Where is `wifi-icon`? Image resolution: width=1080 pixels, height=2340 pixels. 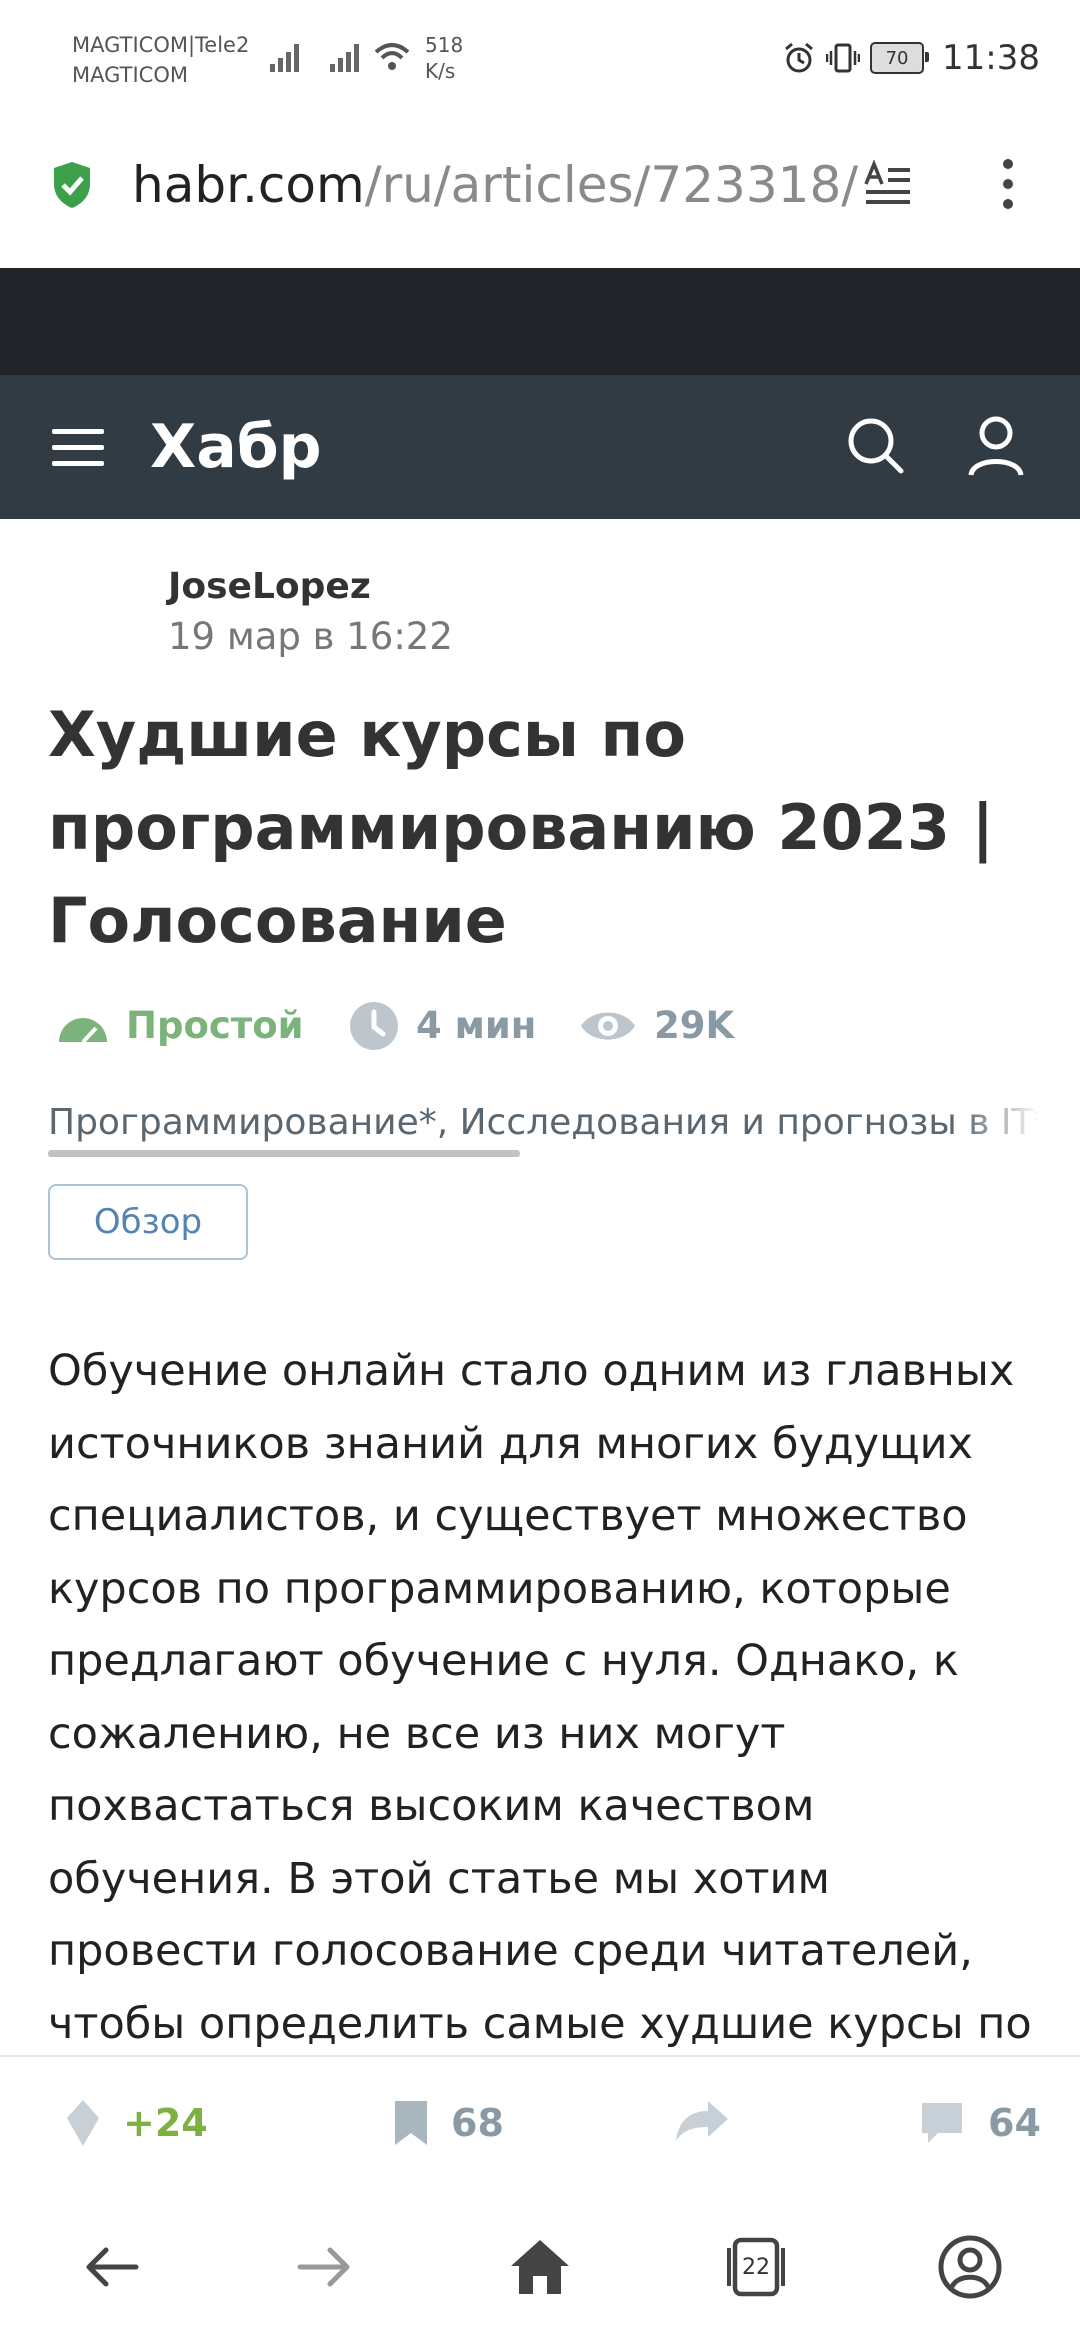 wifi-icon is located at coordinates (392, 56).